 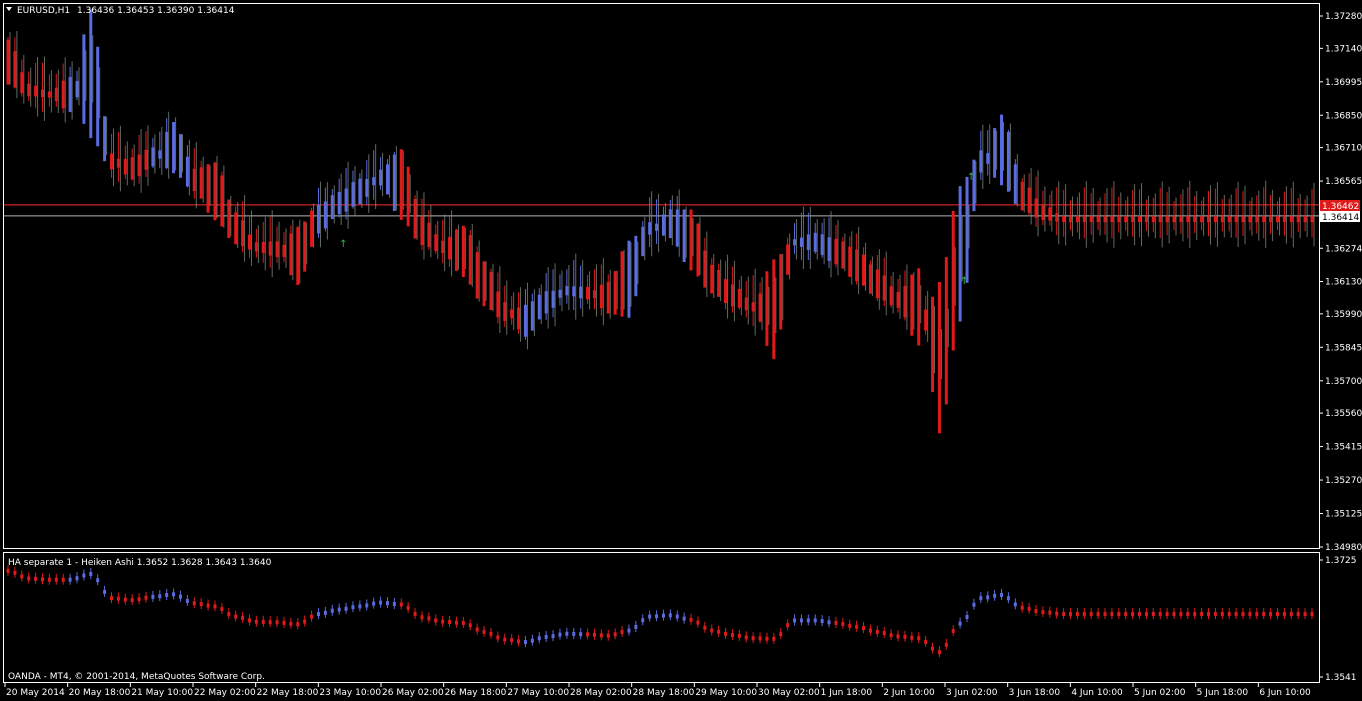 I want to click on x-tick-label: 21 May 10:00, so click(x=162, y=693).